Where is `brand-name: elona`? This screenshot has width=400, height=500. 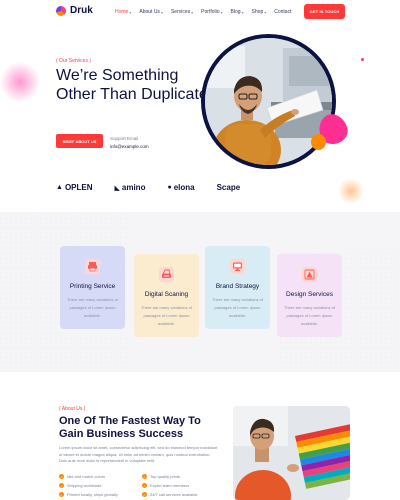
brand-name: elona is located at coordinates (184, 187).